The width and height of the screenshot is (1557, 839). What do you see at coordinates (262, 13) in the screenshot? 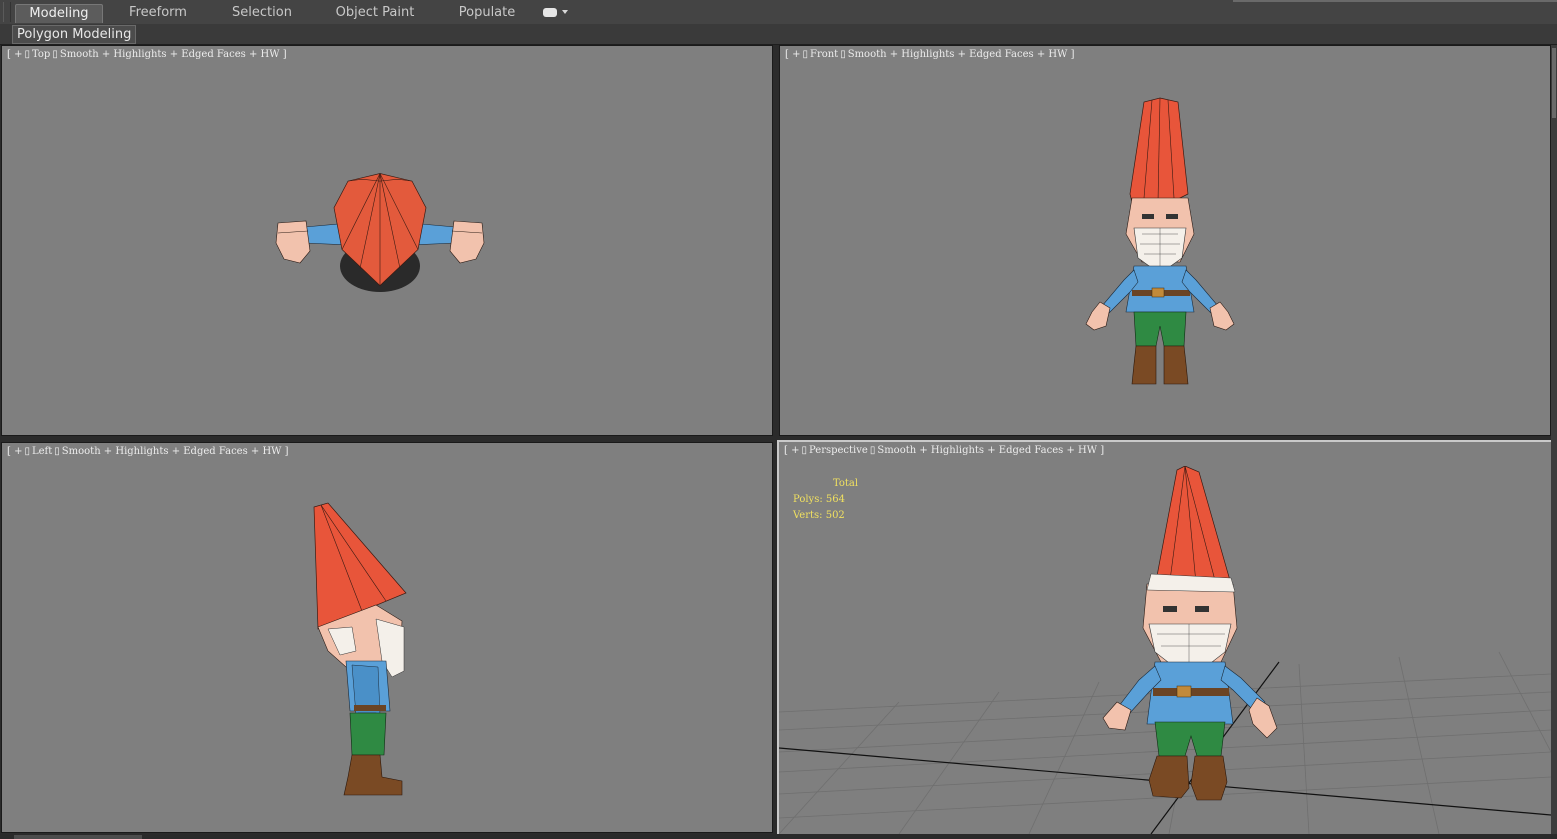
I see `tab-selection: Selection` at bounding box center [262, 13].